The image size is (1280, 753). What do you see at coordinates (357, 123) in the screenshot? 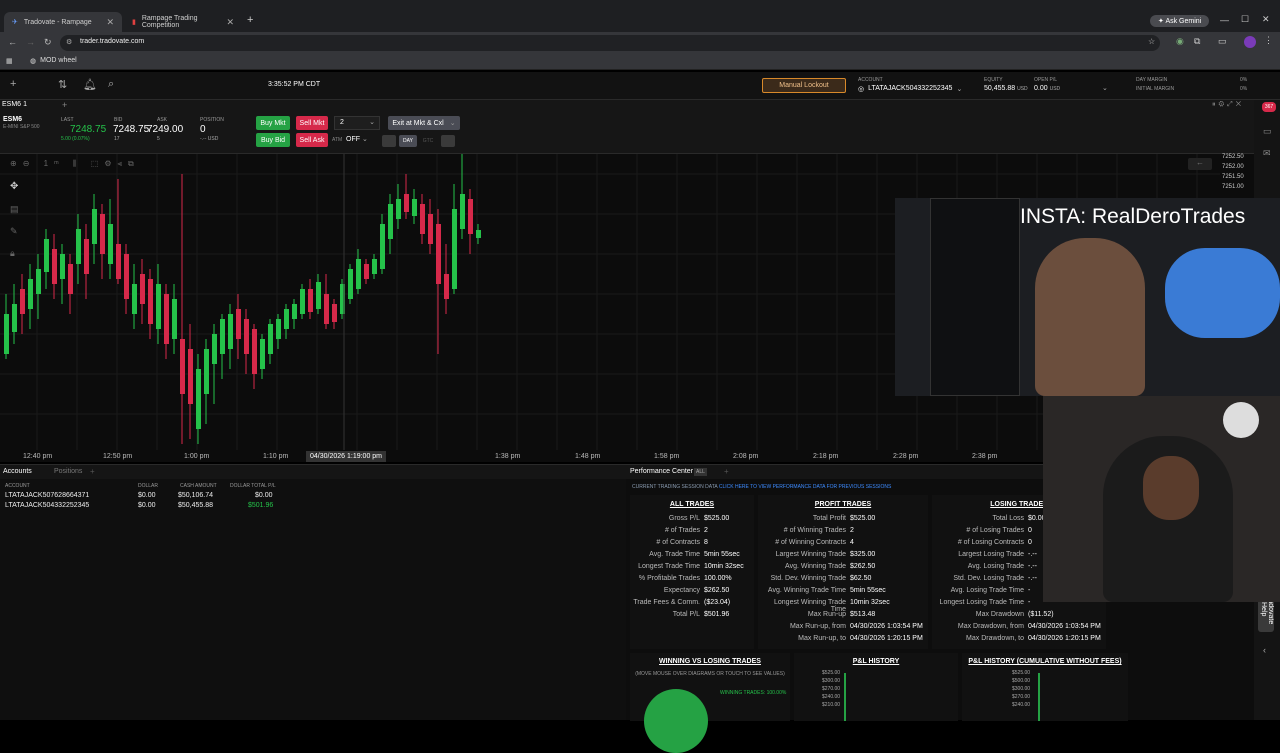
I see `quantity-input: 2 ⌄` at bounding box center [357, 123].